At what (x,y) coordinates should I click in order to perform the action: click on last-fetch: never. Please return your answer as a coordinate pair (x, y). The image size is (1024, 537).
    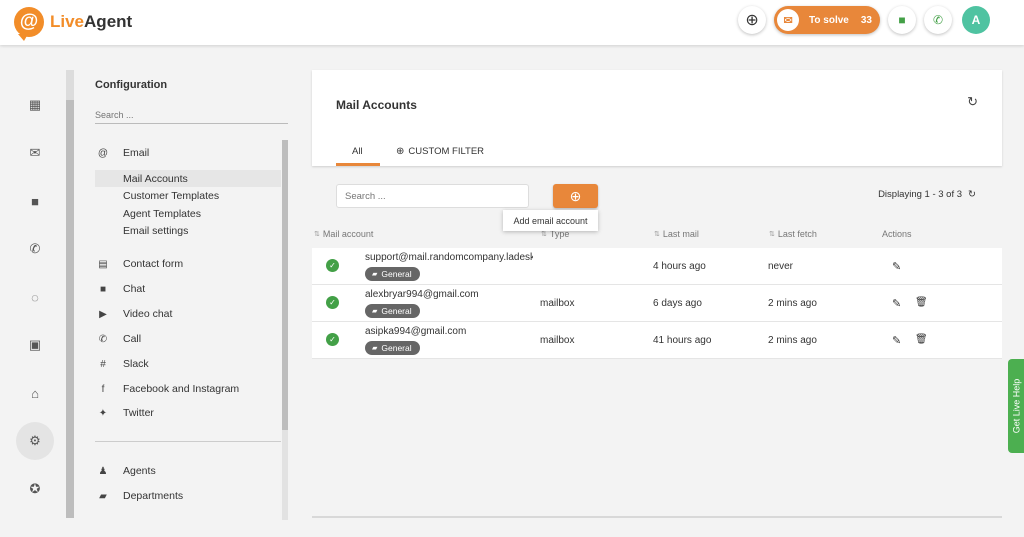
    Looking at the image, I should click on (781, 266).